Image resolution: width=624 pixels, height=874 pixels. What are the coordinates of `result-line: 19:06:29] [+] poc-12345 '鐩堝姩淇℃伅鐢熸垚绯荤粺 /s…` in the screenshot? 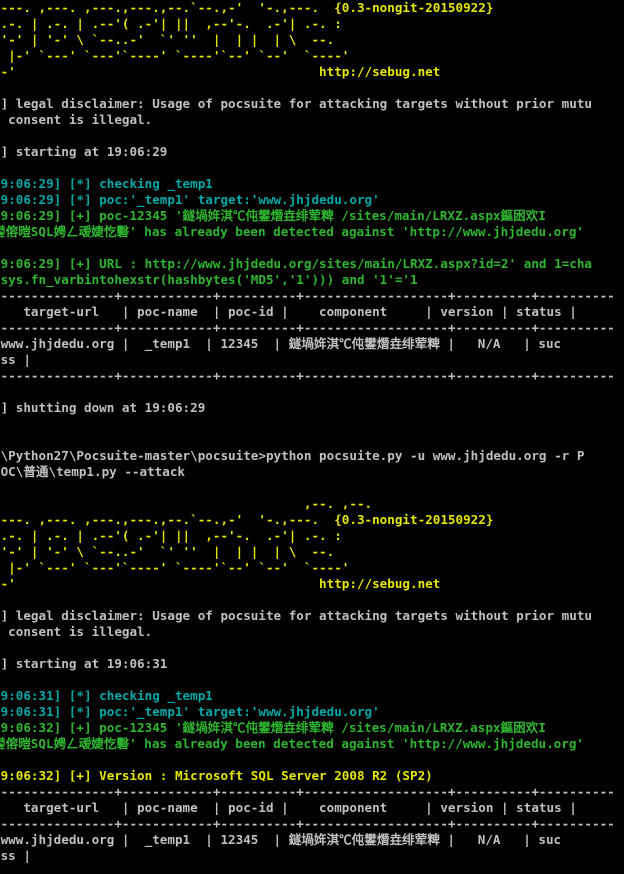 It's located at (273, 215).